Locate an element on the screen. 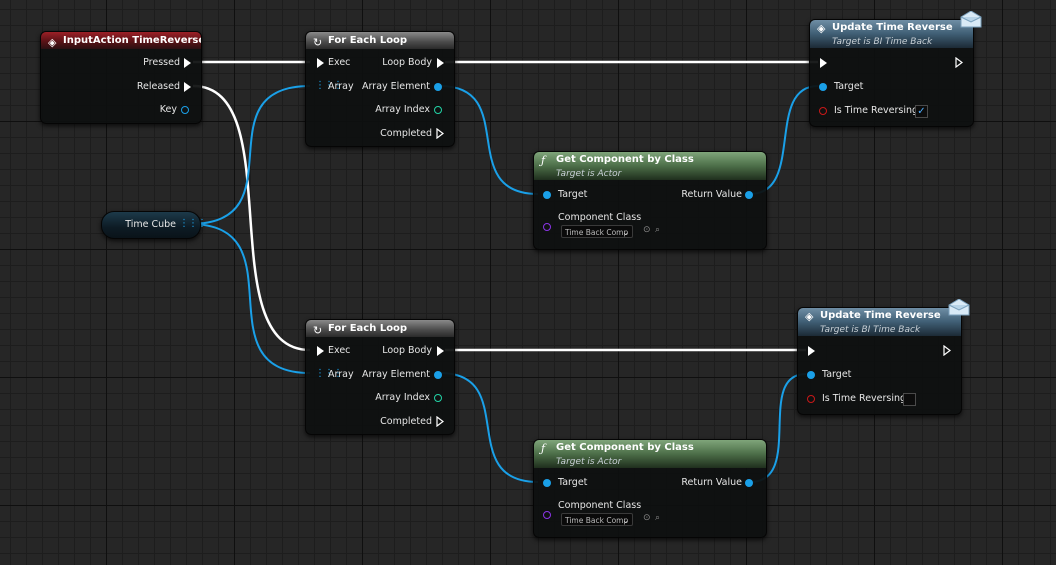 The height and width of the screenshot is (565, 1056). bool-in-pin-update2 is located at coordinates (811, 399).